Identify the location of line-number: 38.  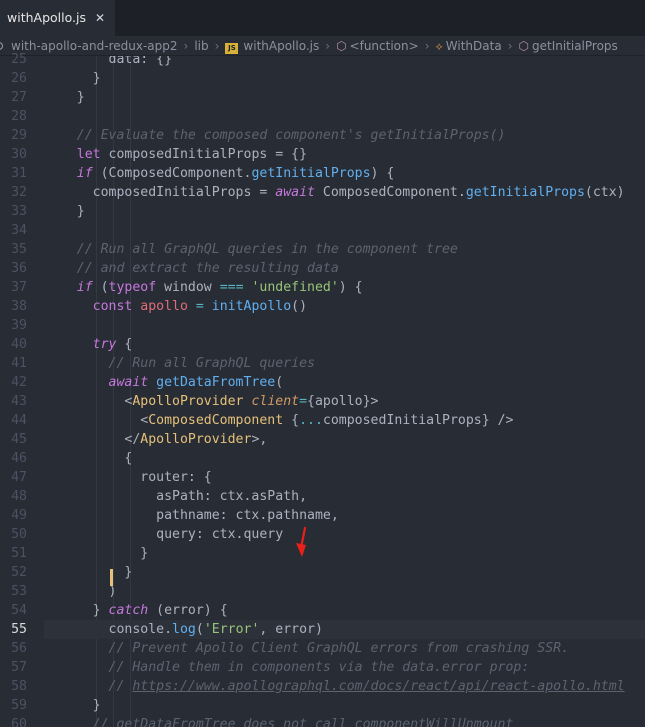
(19, 306).